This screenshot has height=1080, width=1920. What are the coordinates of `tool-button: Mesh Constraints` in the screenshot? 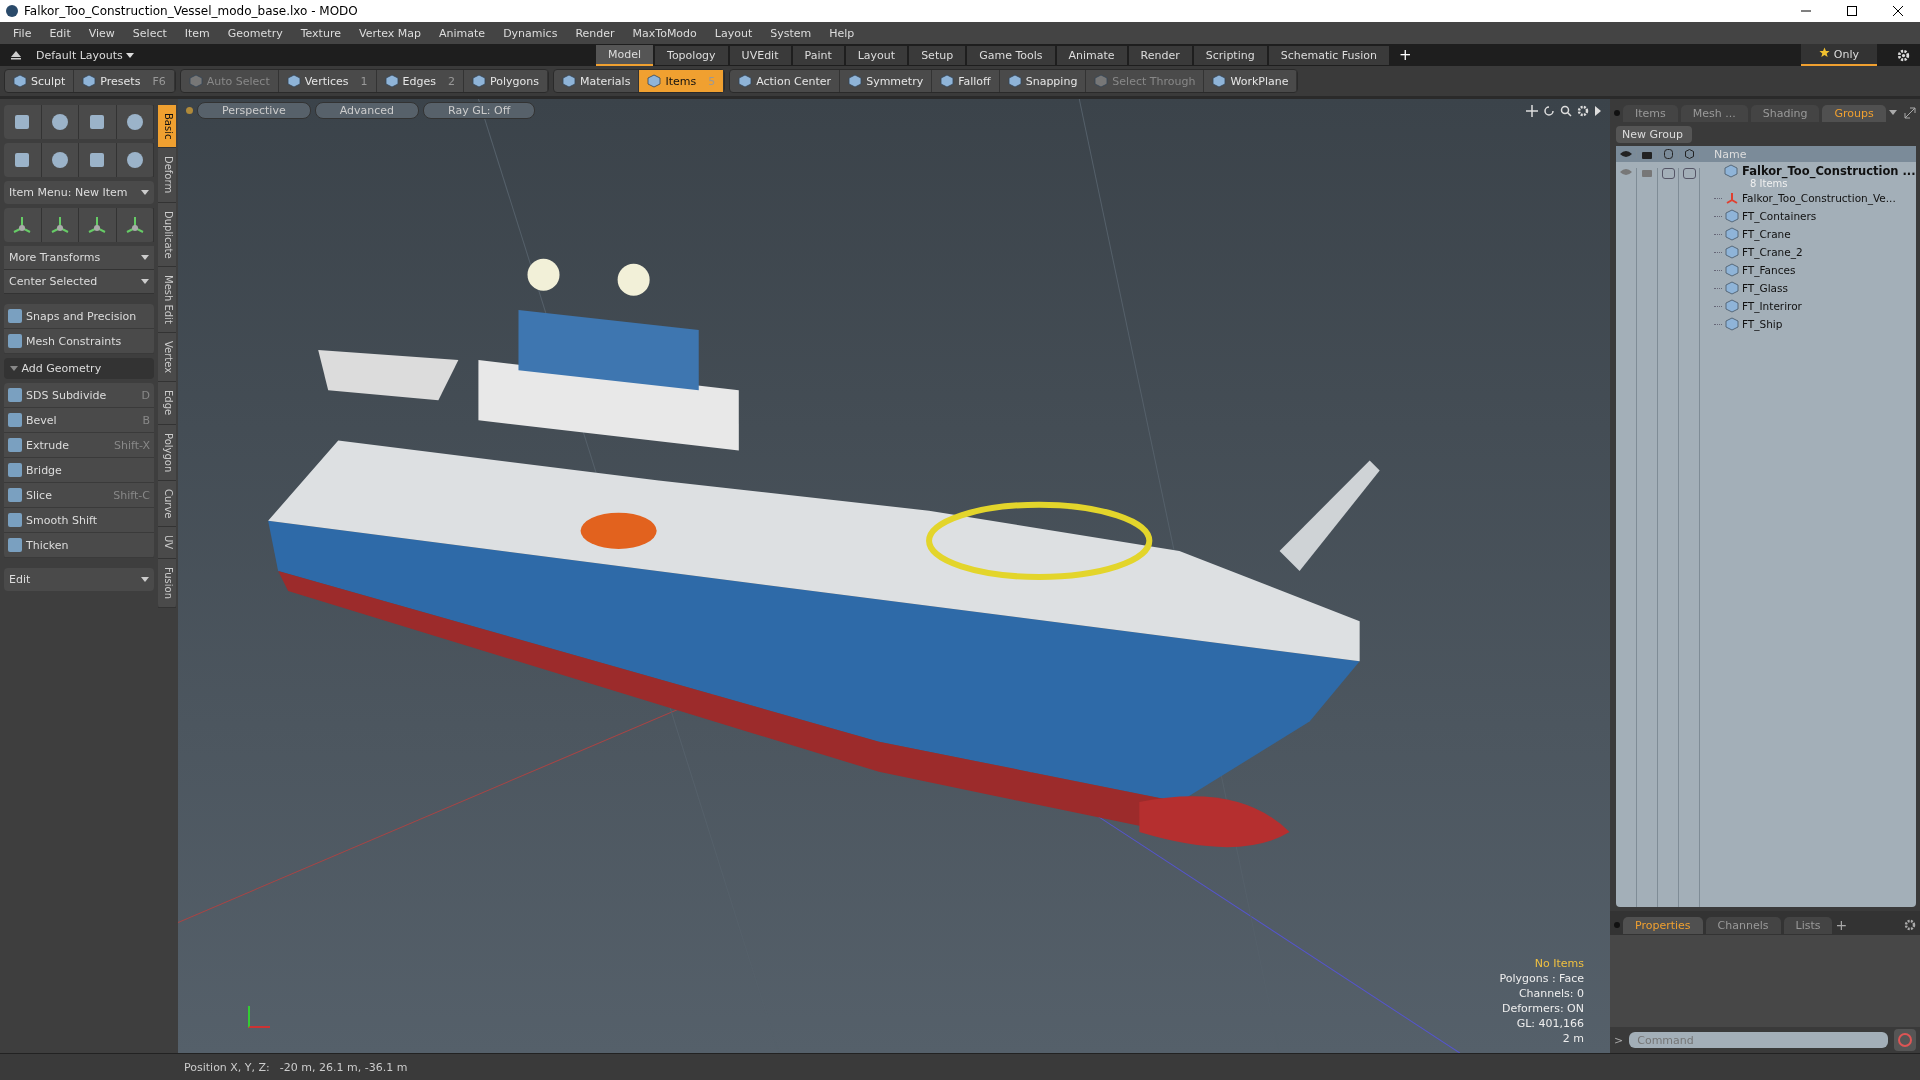 It's located at (79, 341).